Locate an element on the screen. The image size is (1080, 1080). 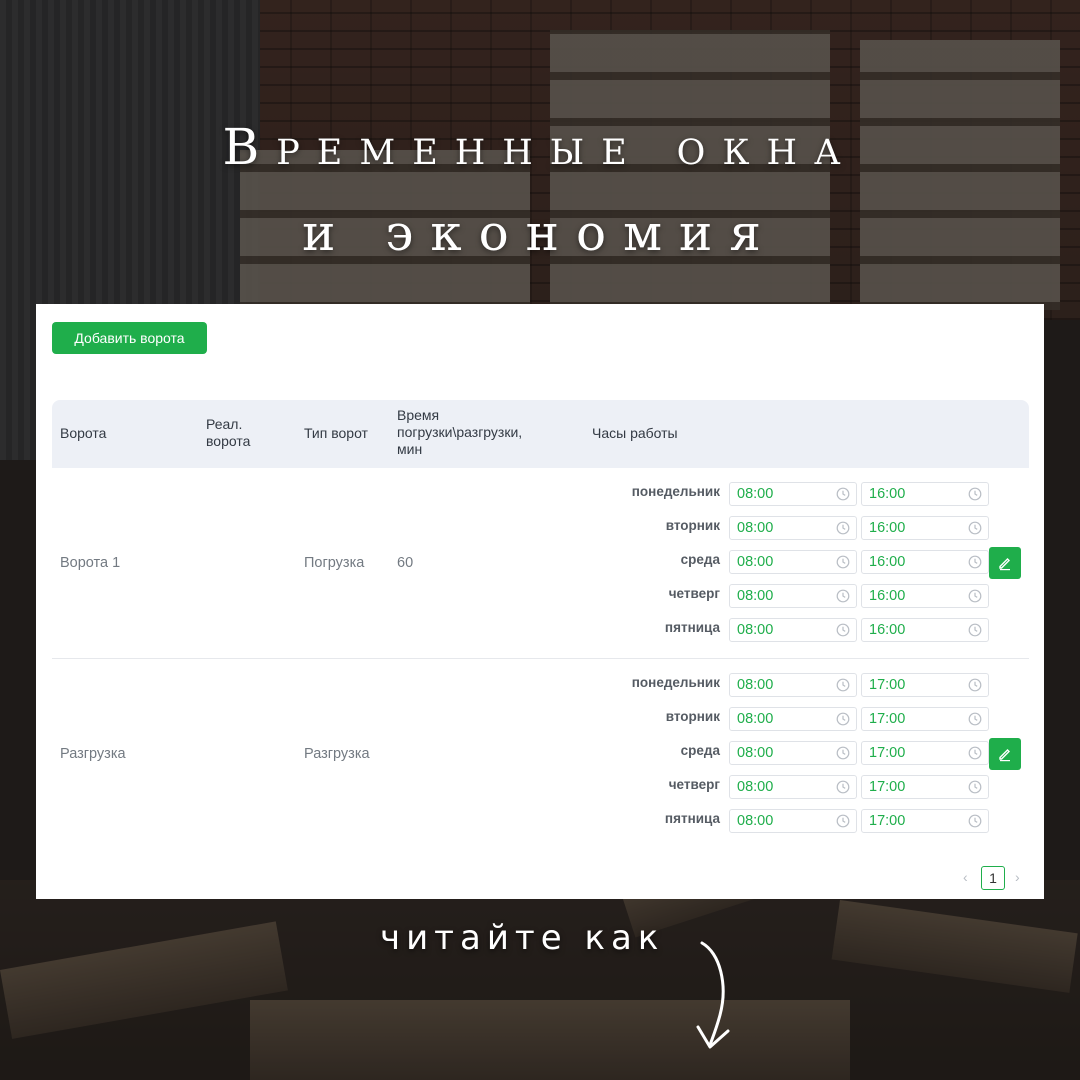
header-load-time: Время погрузки\разгрузки, мин is located at coordinates (459, 432).